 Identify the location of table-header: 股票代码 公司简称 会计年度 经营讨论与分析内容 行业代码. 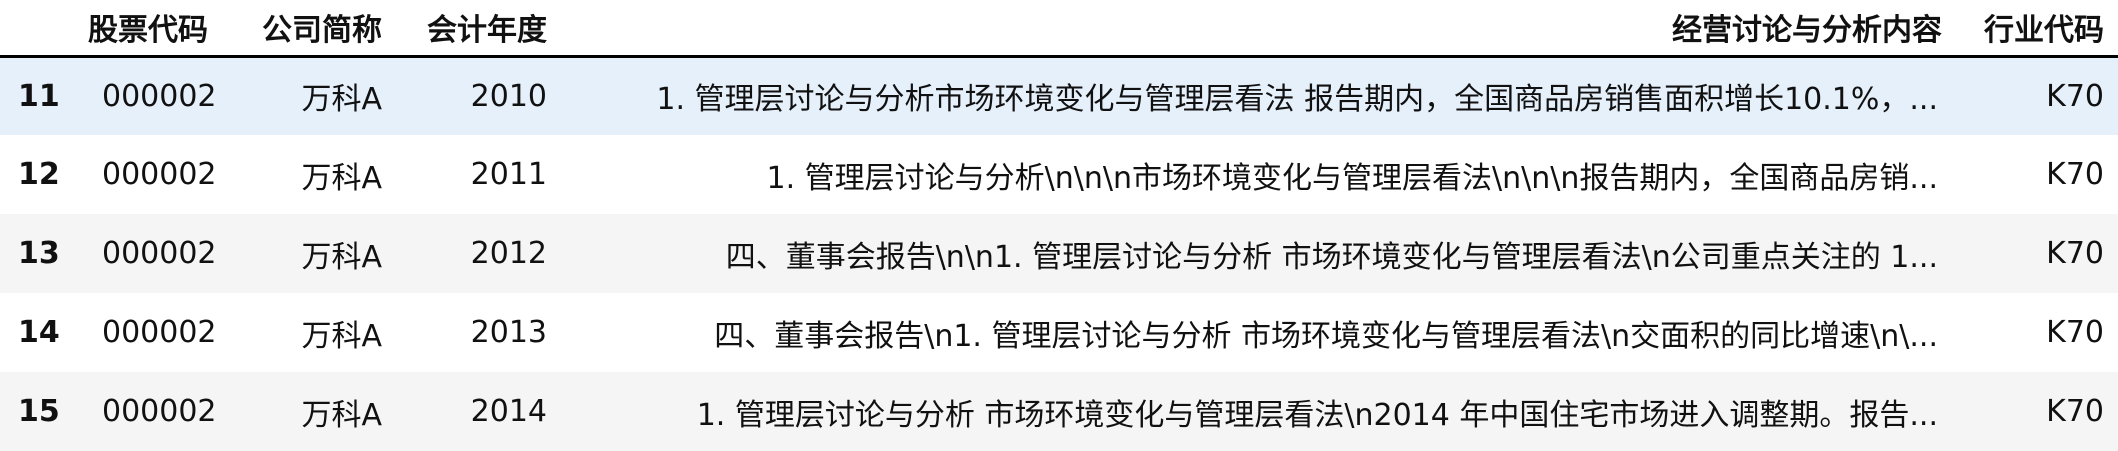
(1059, 29).